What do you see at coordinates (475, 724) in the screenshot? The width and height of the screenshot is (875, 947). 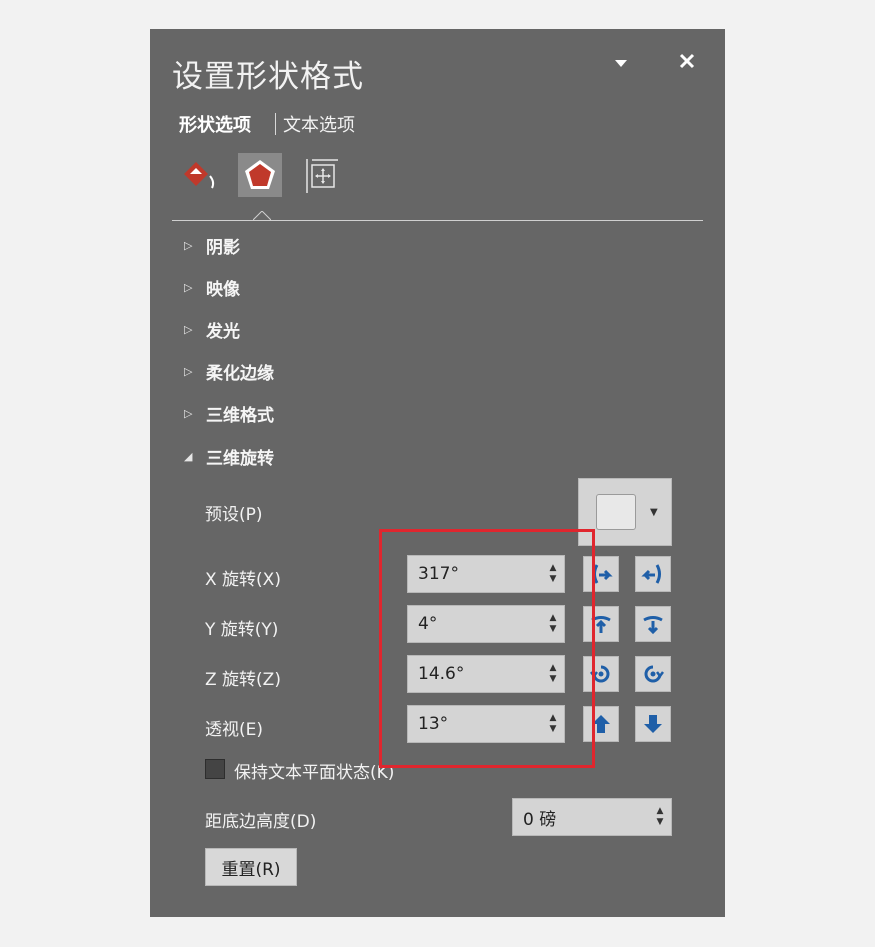 I see `perspective-value: 13°` at bounding box center [475, 724].